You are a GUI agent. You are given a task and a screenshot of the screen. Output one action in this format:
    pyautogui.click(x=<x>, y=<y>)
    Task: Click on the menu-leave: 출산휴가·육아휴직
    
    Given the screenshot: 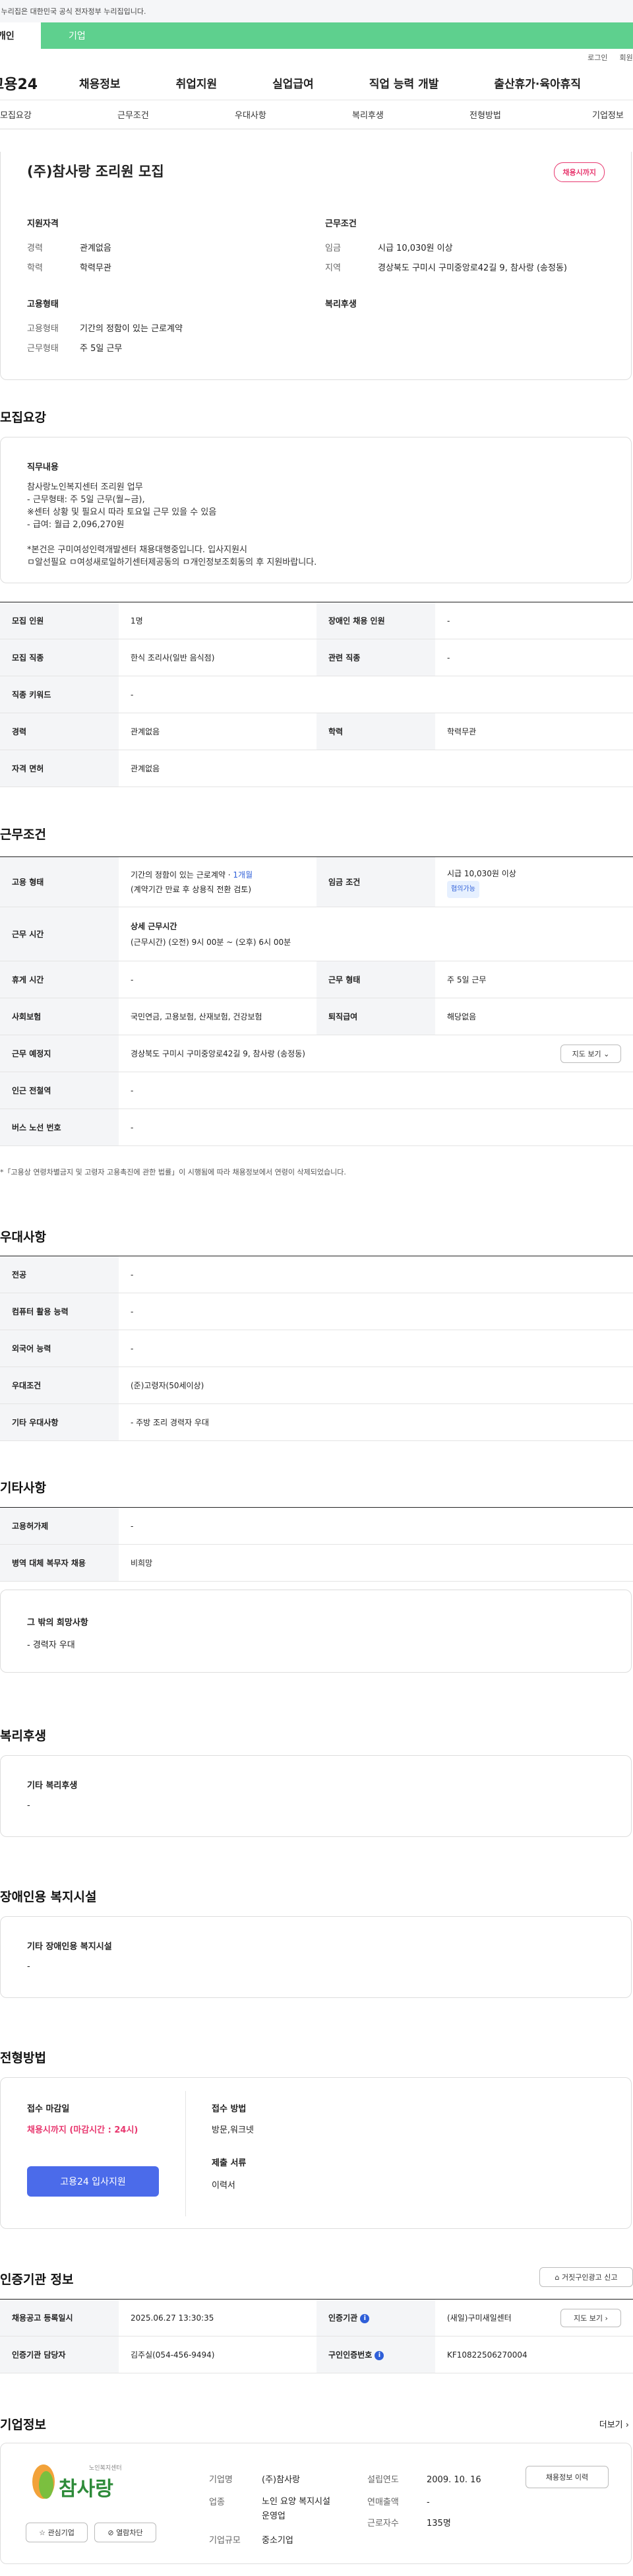 What is the action you would take?
    pyautogui.click(x=537, y=83)
    